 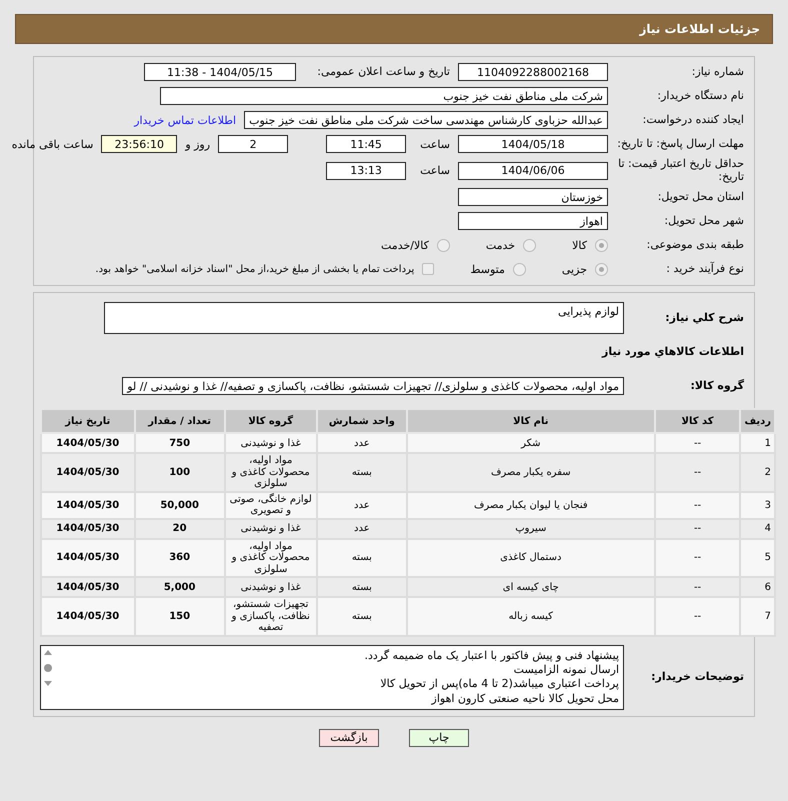 What do you see at coordinates (530, 505) in the screenshot?
I see `table-cell: فنجان یا لیوان یکبار مصرف` at bounding box center [530, 505].